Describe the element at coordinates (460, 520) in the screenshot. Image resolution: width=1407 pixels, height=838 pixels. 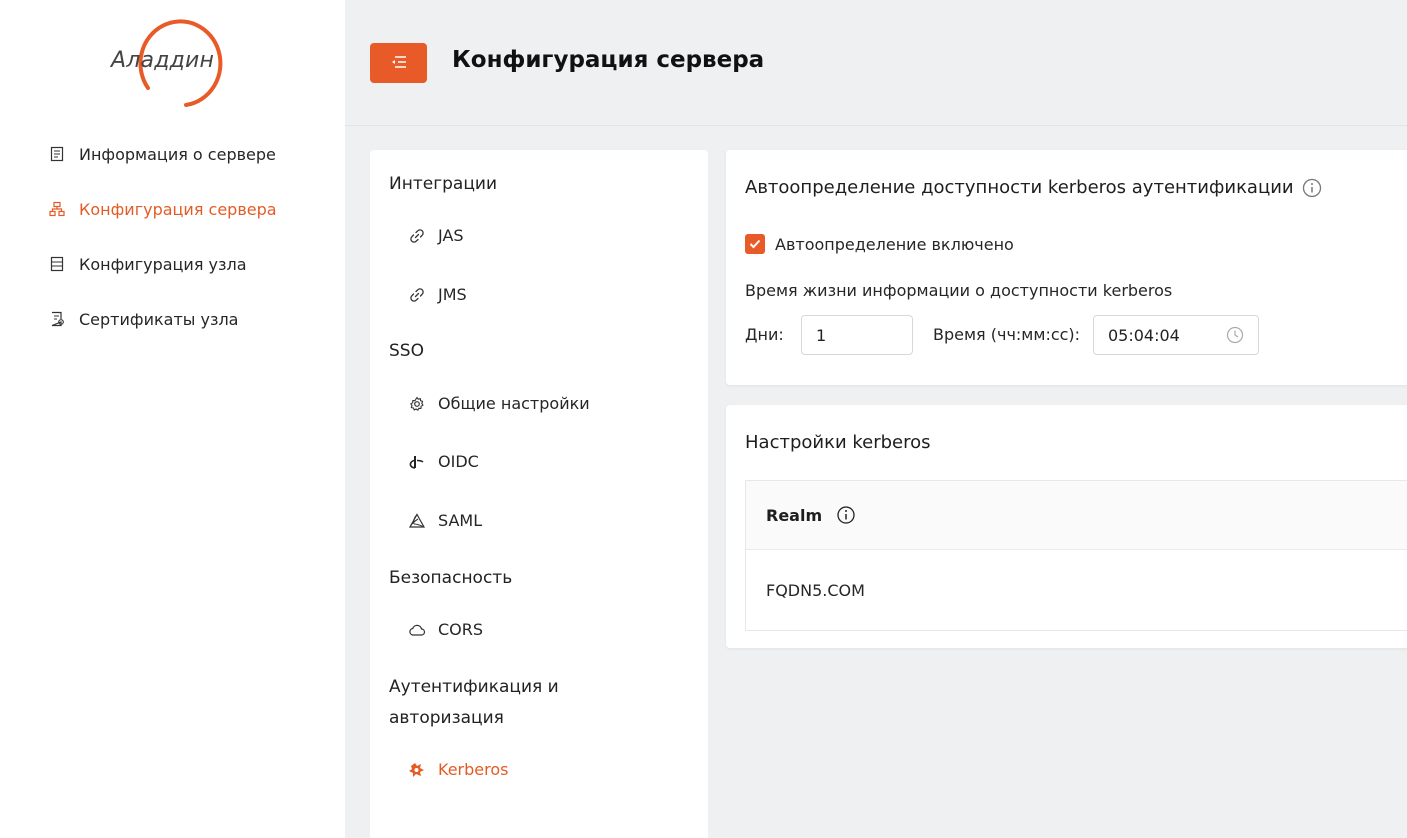
I see `menu-item-label: SAML` at that location.